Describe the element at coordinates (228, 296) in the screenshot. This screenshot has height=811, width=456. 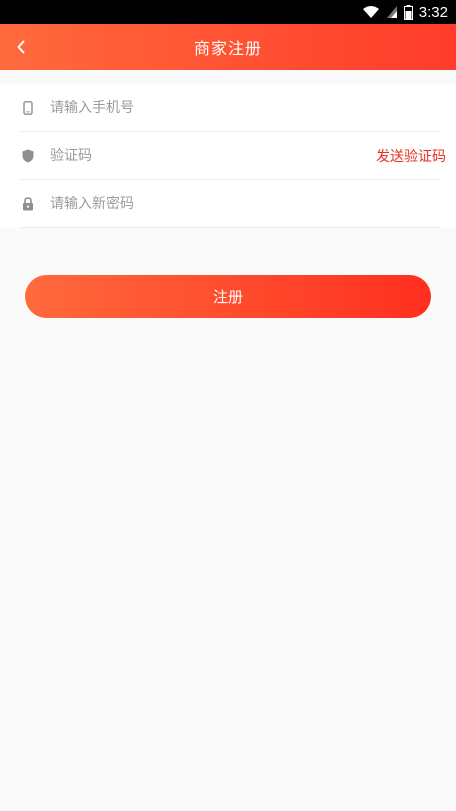
I see `register-button: 注册` at that location.